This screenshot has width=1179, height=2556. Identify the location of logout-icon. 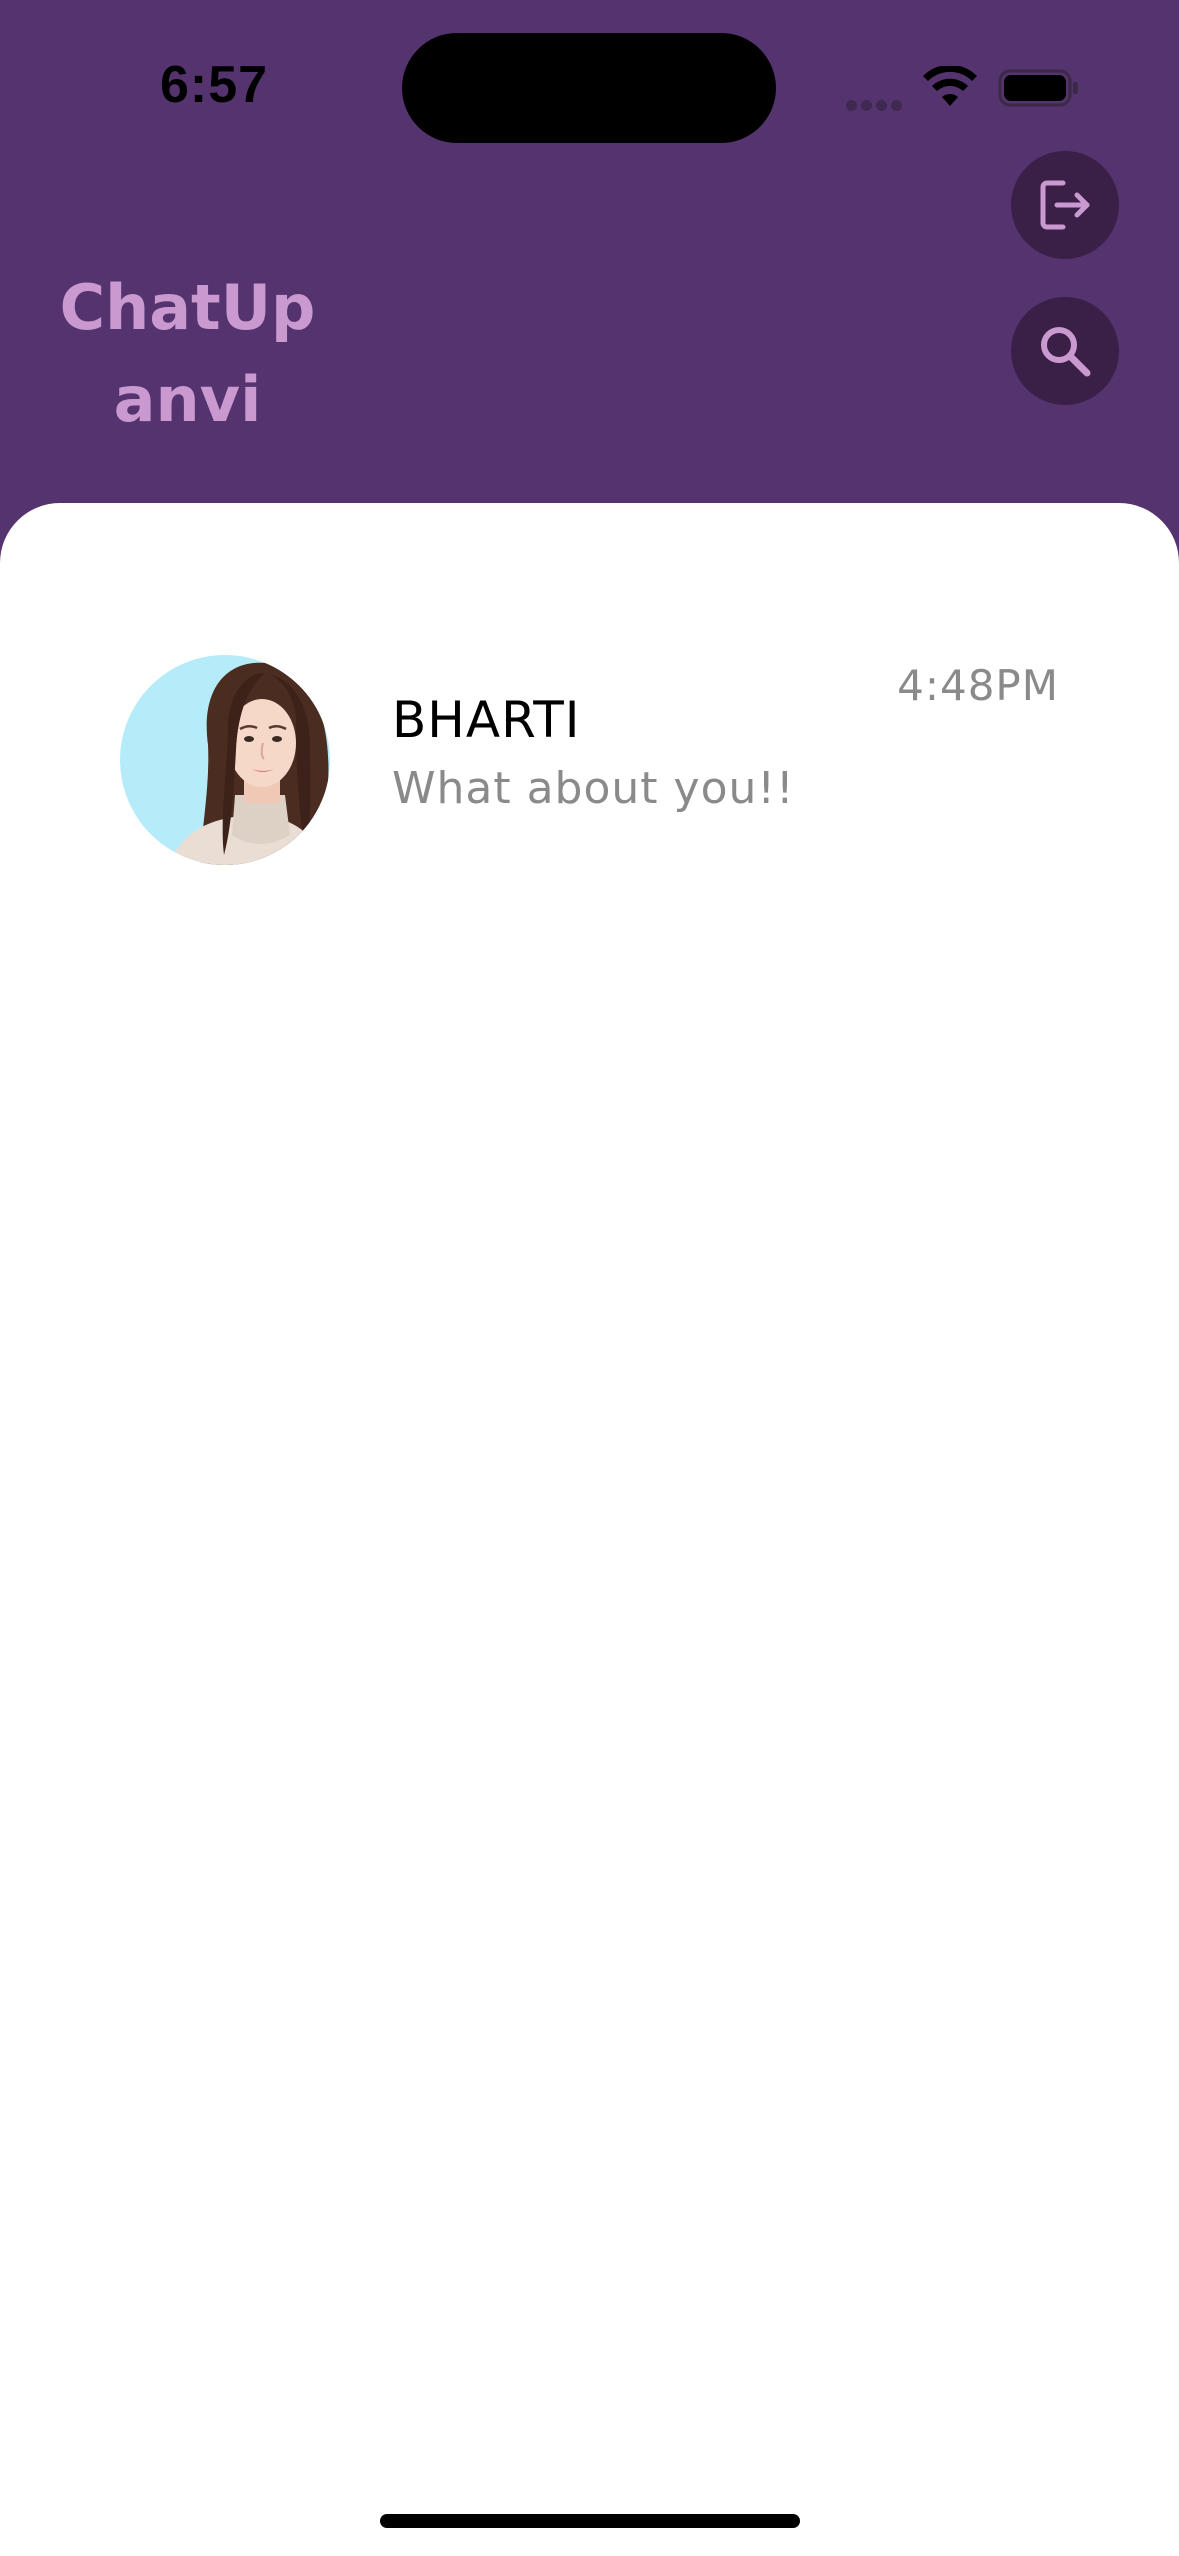
(1065, 205).